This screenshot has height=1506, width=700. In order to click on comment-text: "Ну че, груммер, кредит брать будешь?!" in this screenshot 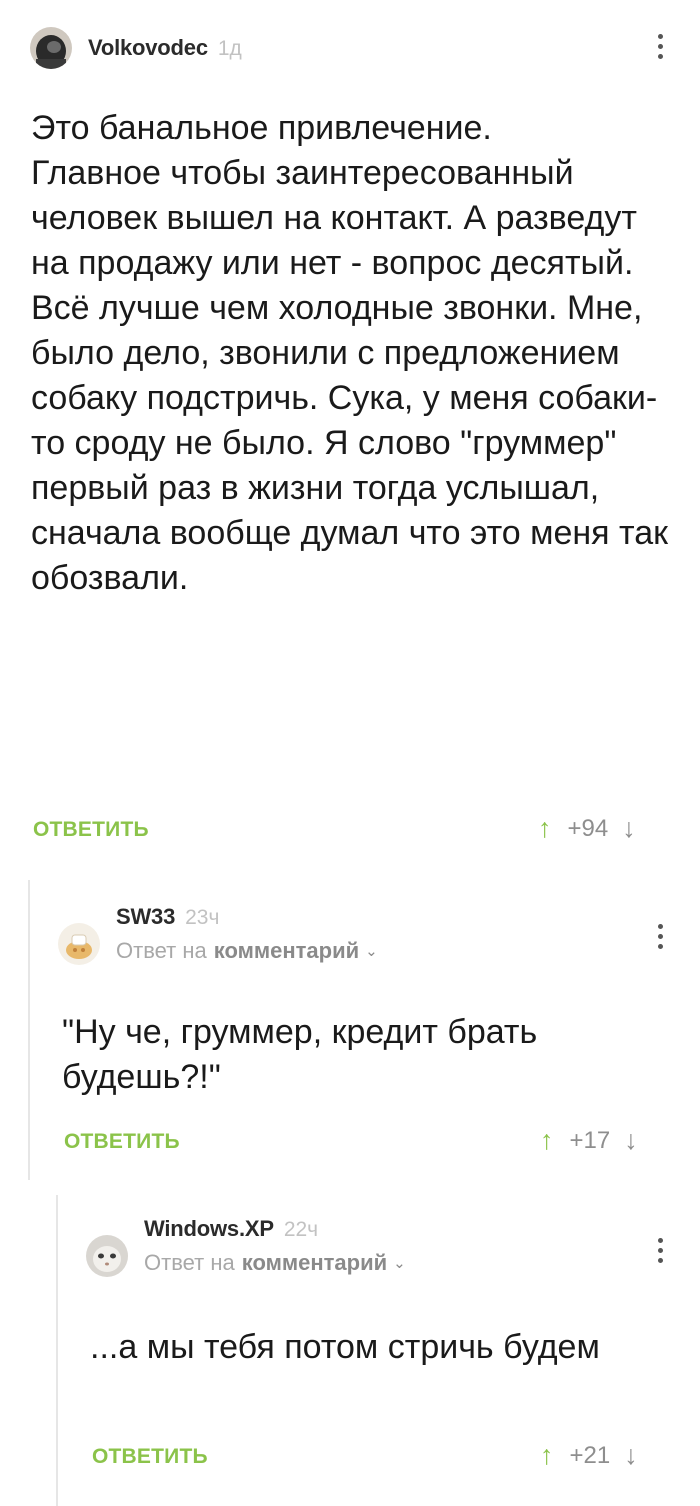, I will do `click(300, 1054)`.